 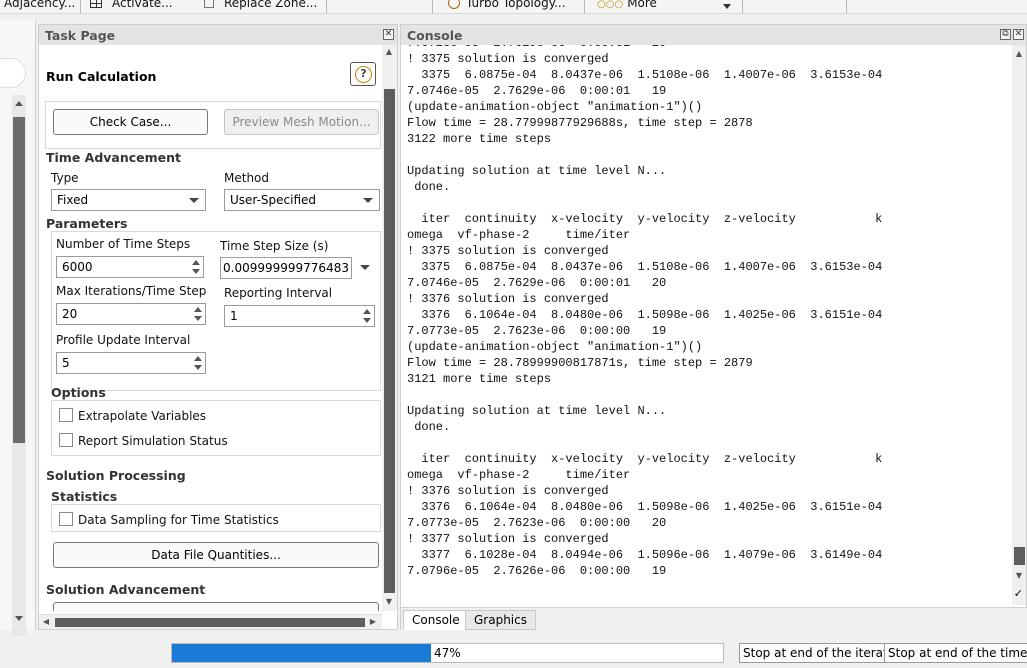 What do you see at coordinates (278, 293) in the screenshot?
I see `reporting-interval-label: Reporting Interval` at bounding box center [278, 293].